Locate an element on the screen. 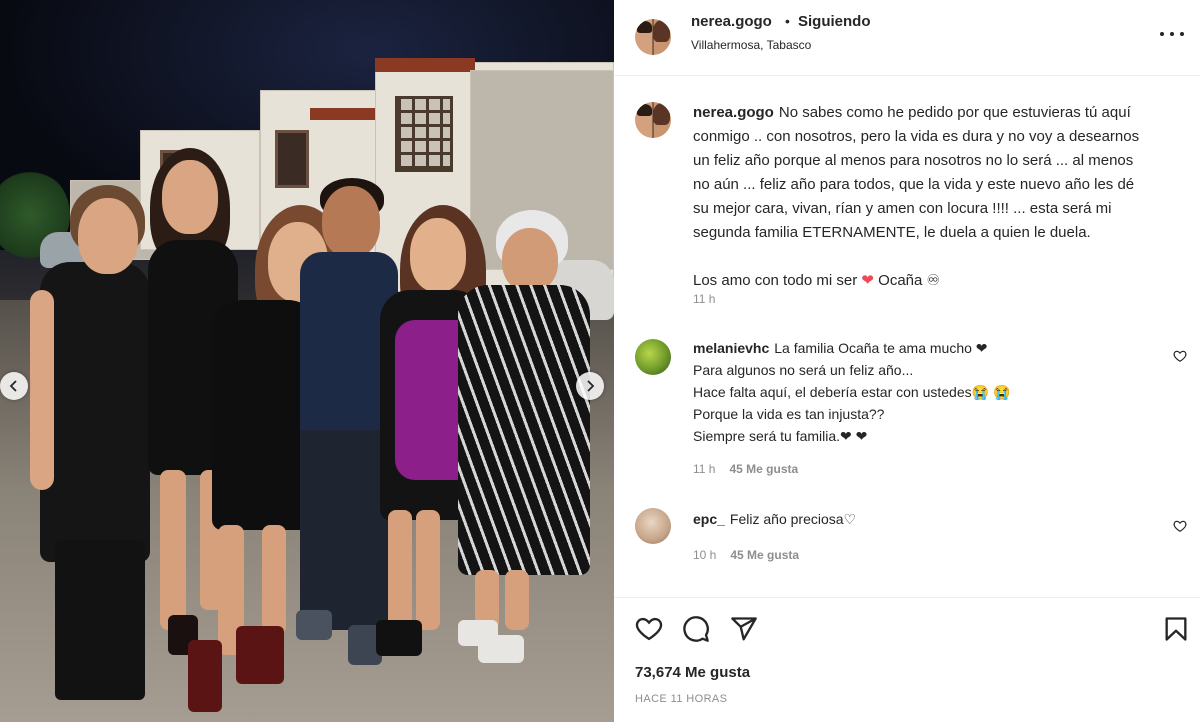  prev-photo-button is located at coordinates (14, 386).